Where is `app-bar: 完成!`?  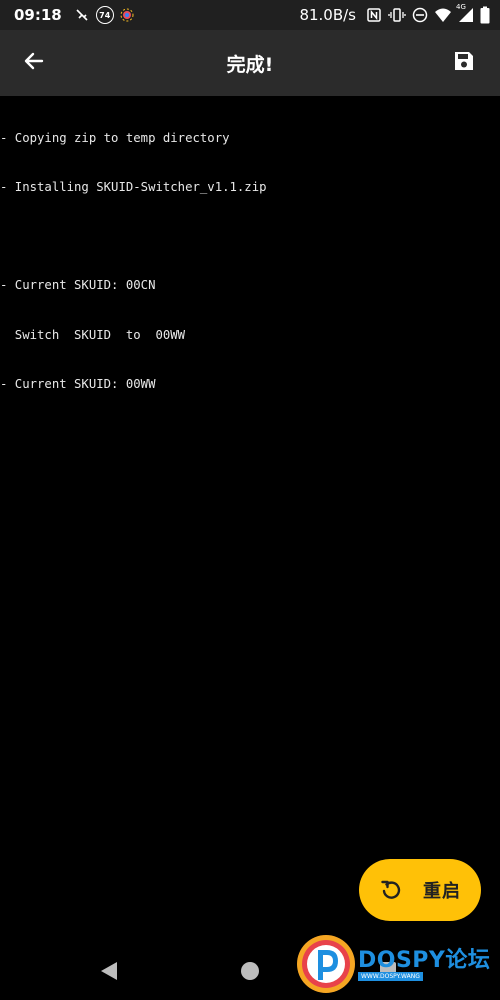
app-bar: 完成! is located at coordinates (250, 63).